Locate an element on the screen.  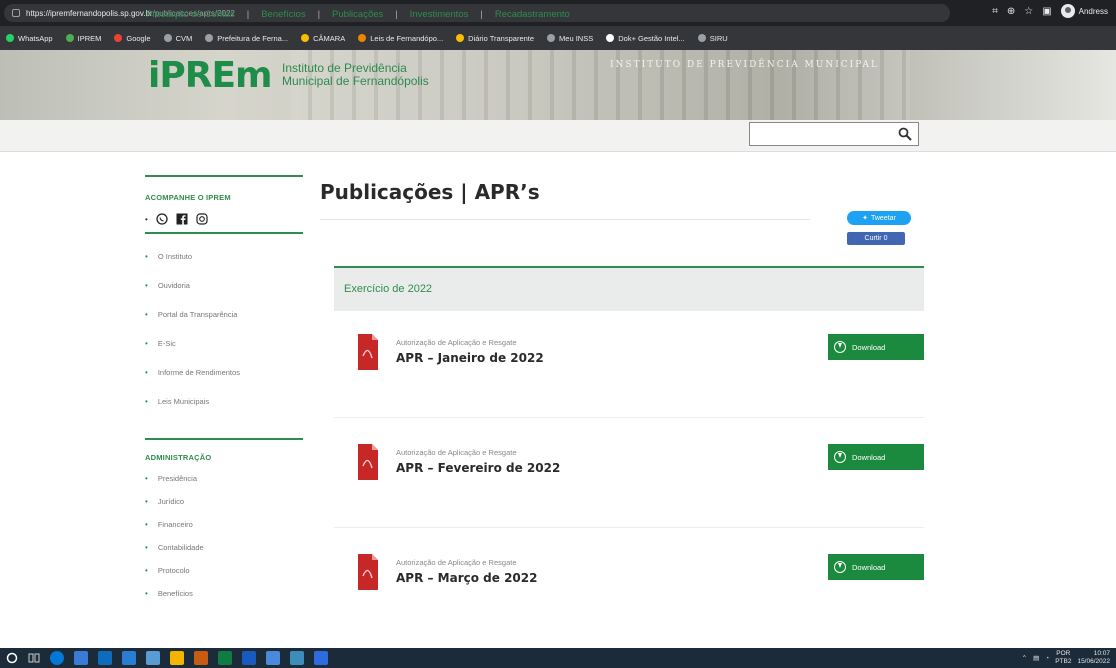
sidebar-link-label: Protocolo is located at coordinates (173, 570).